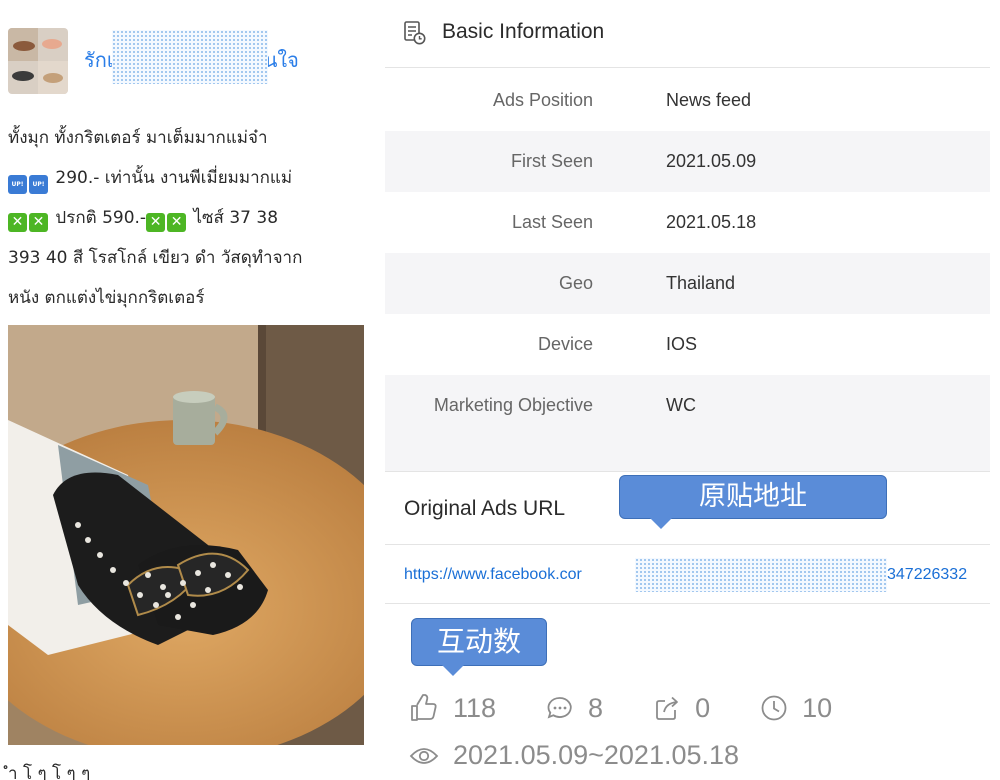 Image resolution: width=1000 pixels, height=780 pixels. What do you see at coordinates (424, 755) in the screenshot?
I see `eye-icon` at bounding box center [424, 755].